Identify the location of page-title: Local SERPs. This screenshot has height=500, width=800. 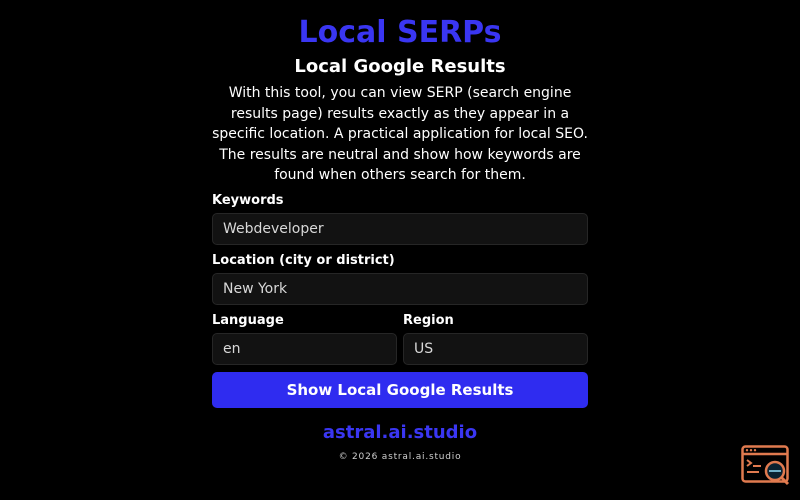
(400, 32).